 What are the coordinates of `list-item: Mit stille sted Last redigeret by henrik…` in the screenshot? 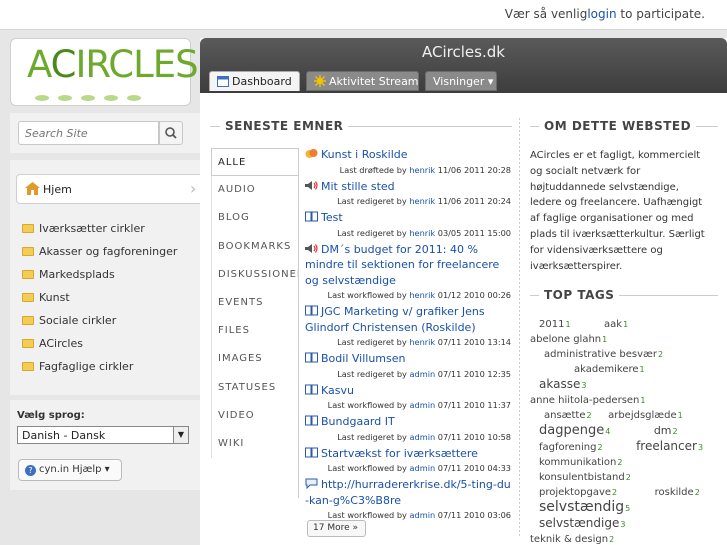 It's located at (408, 194).